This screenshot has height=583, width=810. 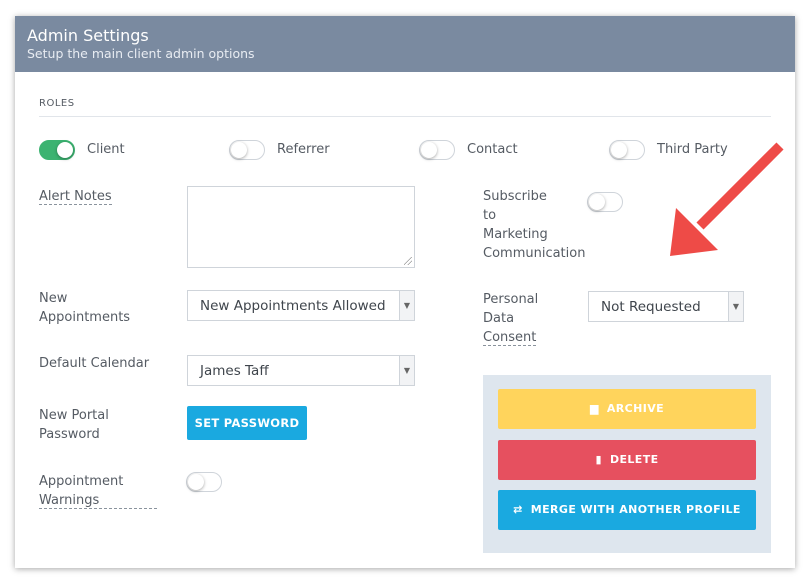 I want to click on role-referrer-toggle, so click(x=247, y=150).